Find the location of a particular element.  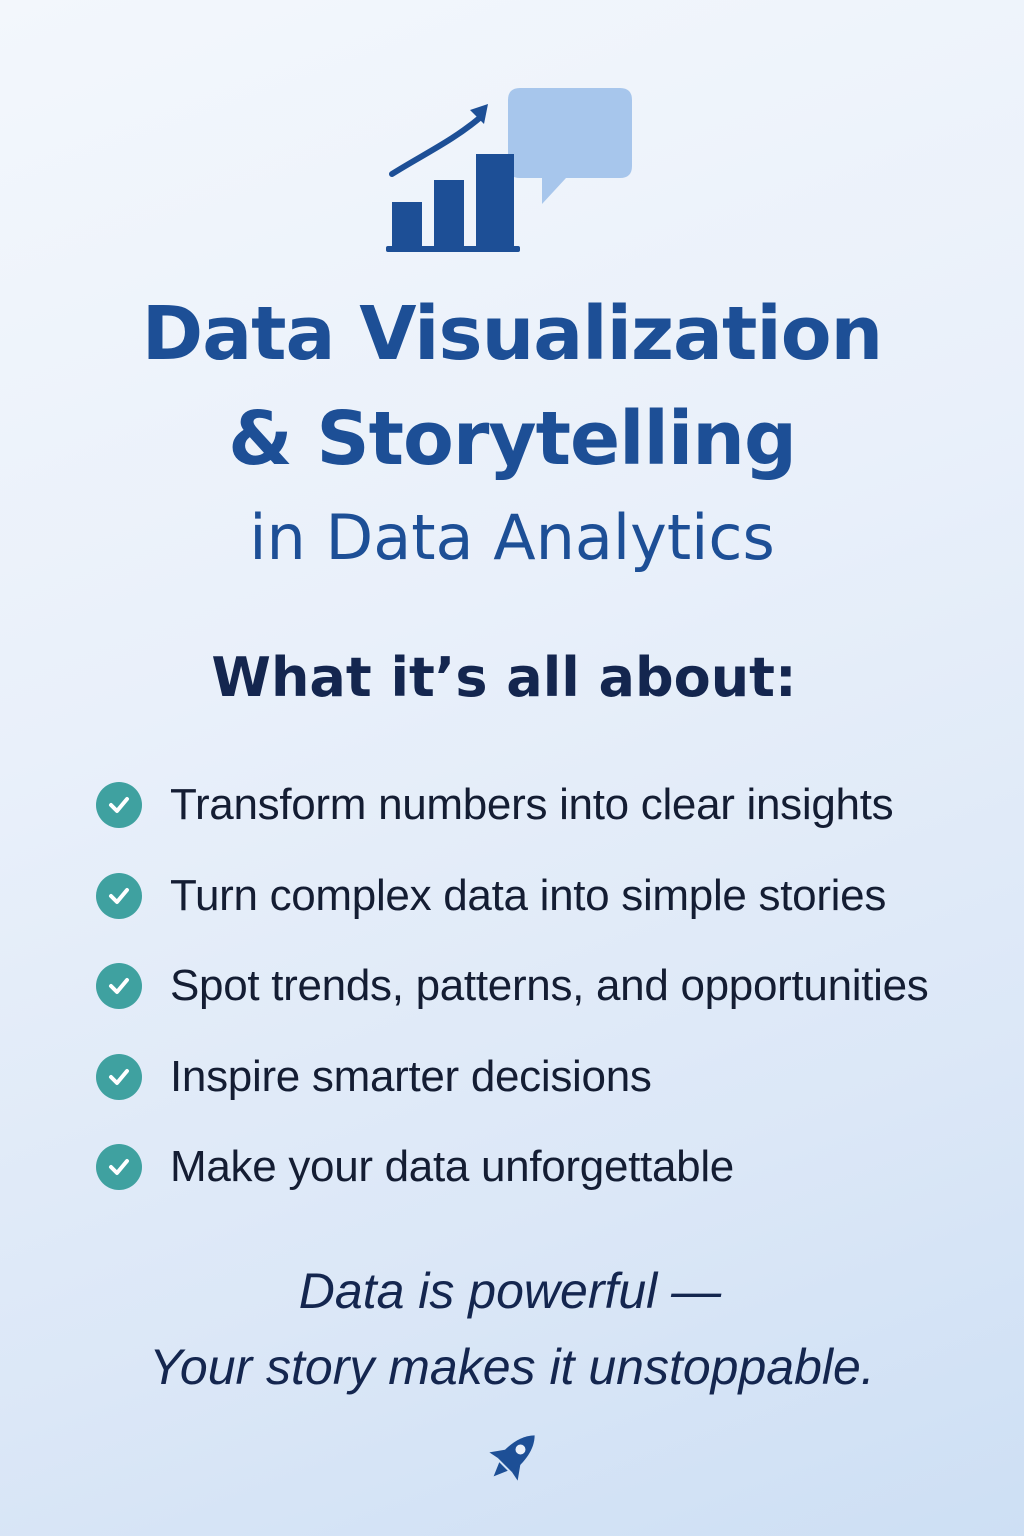

page-subtitle: in Data Analytics is located at coordinates (512, 537).